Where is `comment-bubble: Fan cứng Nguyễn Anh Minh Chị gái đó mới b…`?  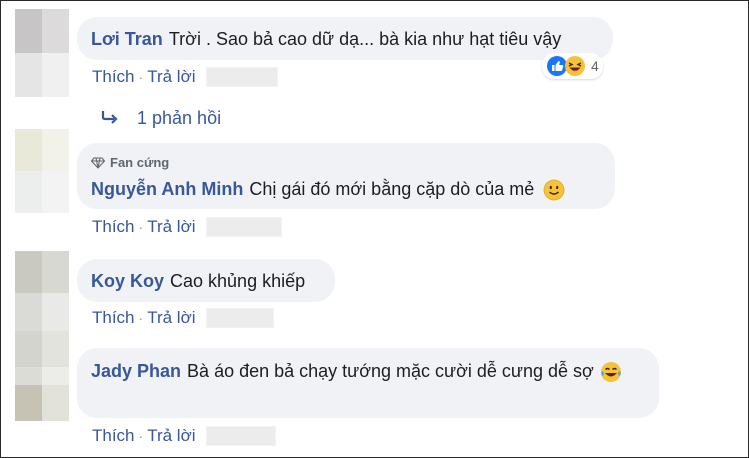 comment-bubble: Fan cứng Nguyễn Anh Minh Chị gái đó mới b… is located at coordinates (346, 176).